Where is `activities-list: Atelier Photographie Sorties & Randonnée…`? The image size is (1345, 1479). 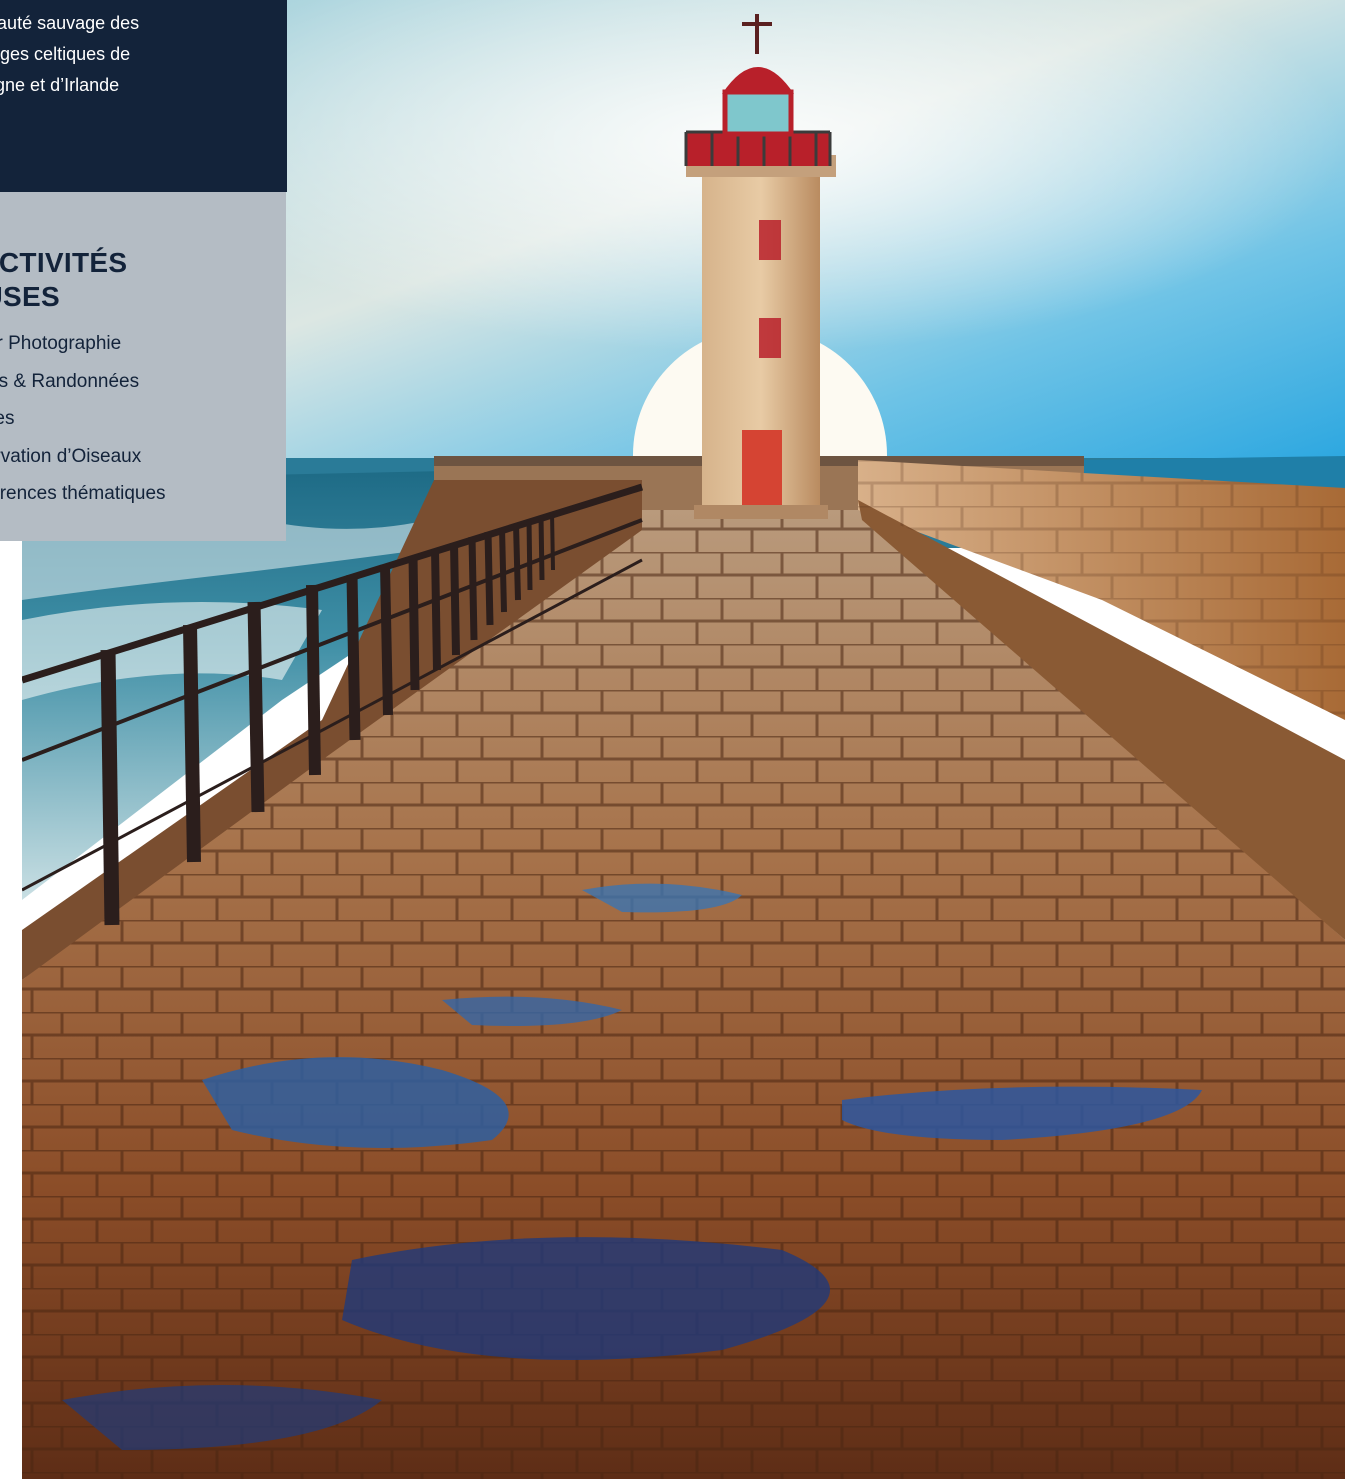 activities-list: Atelier Photographie Sorties & Randonnée… is located at coordinates (83, 419).